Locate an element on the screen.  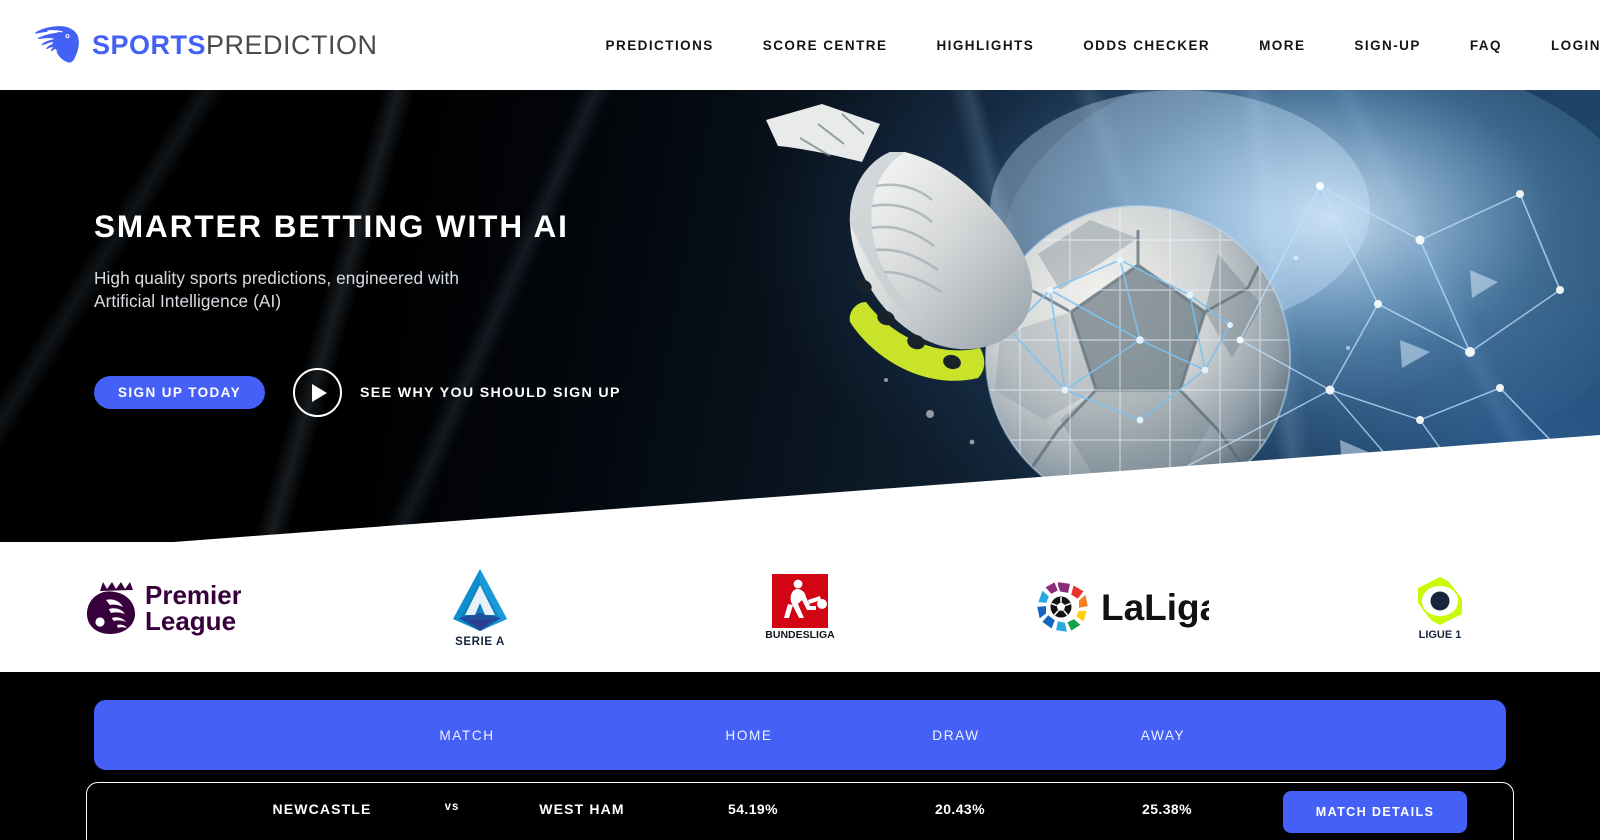
league-item-bundesliga: BUNDESLIGA is located at coordinates (800, 607).